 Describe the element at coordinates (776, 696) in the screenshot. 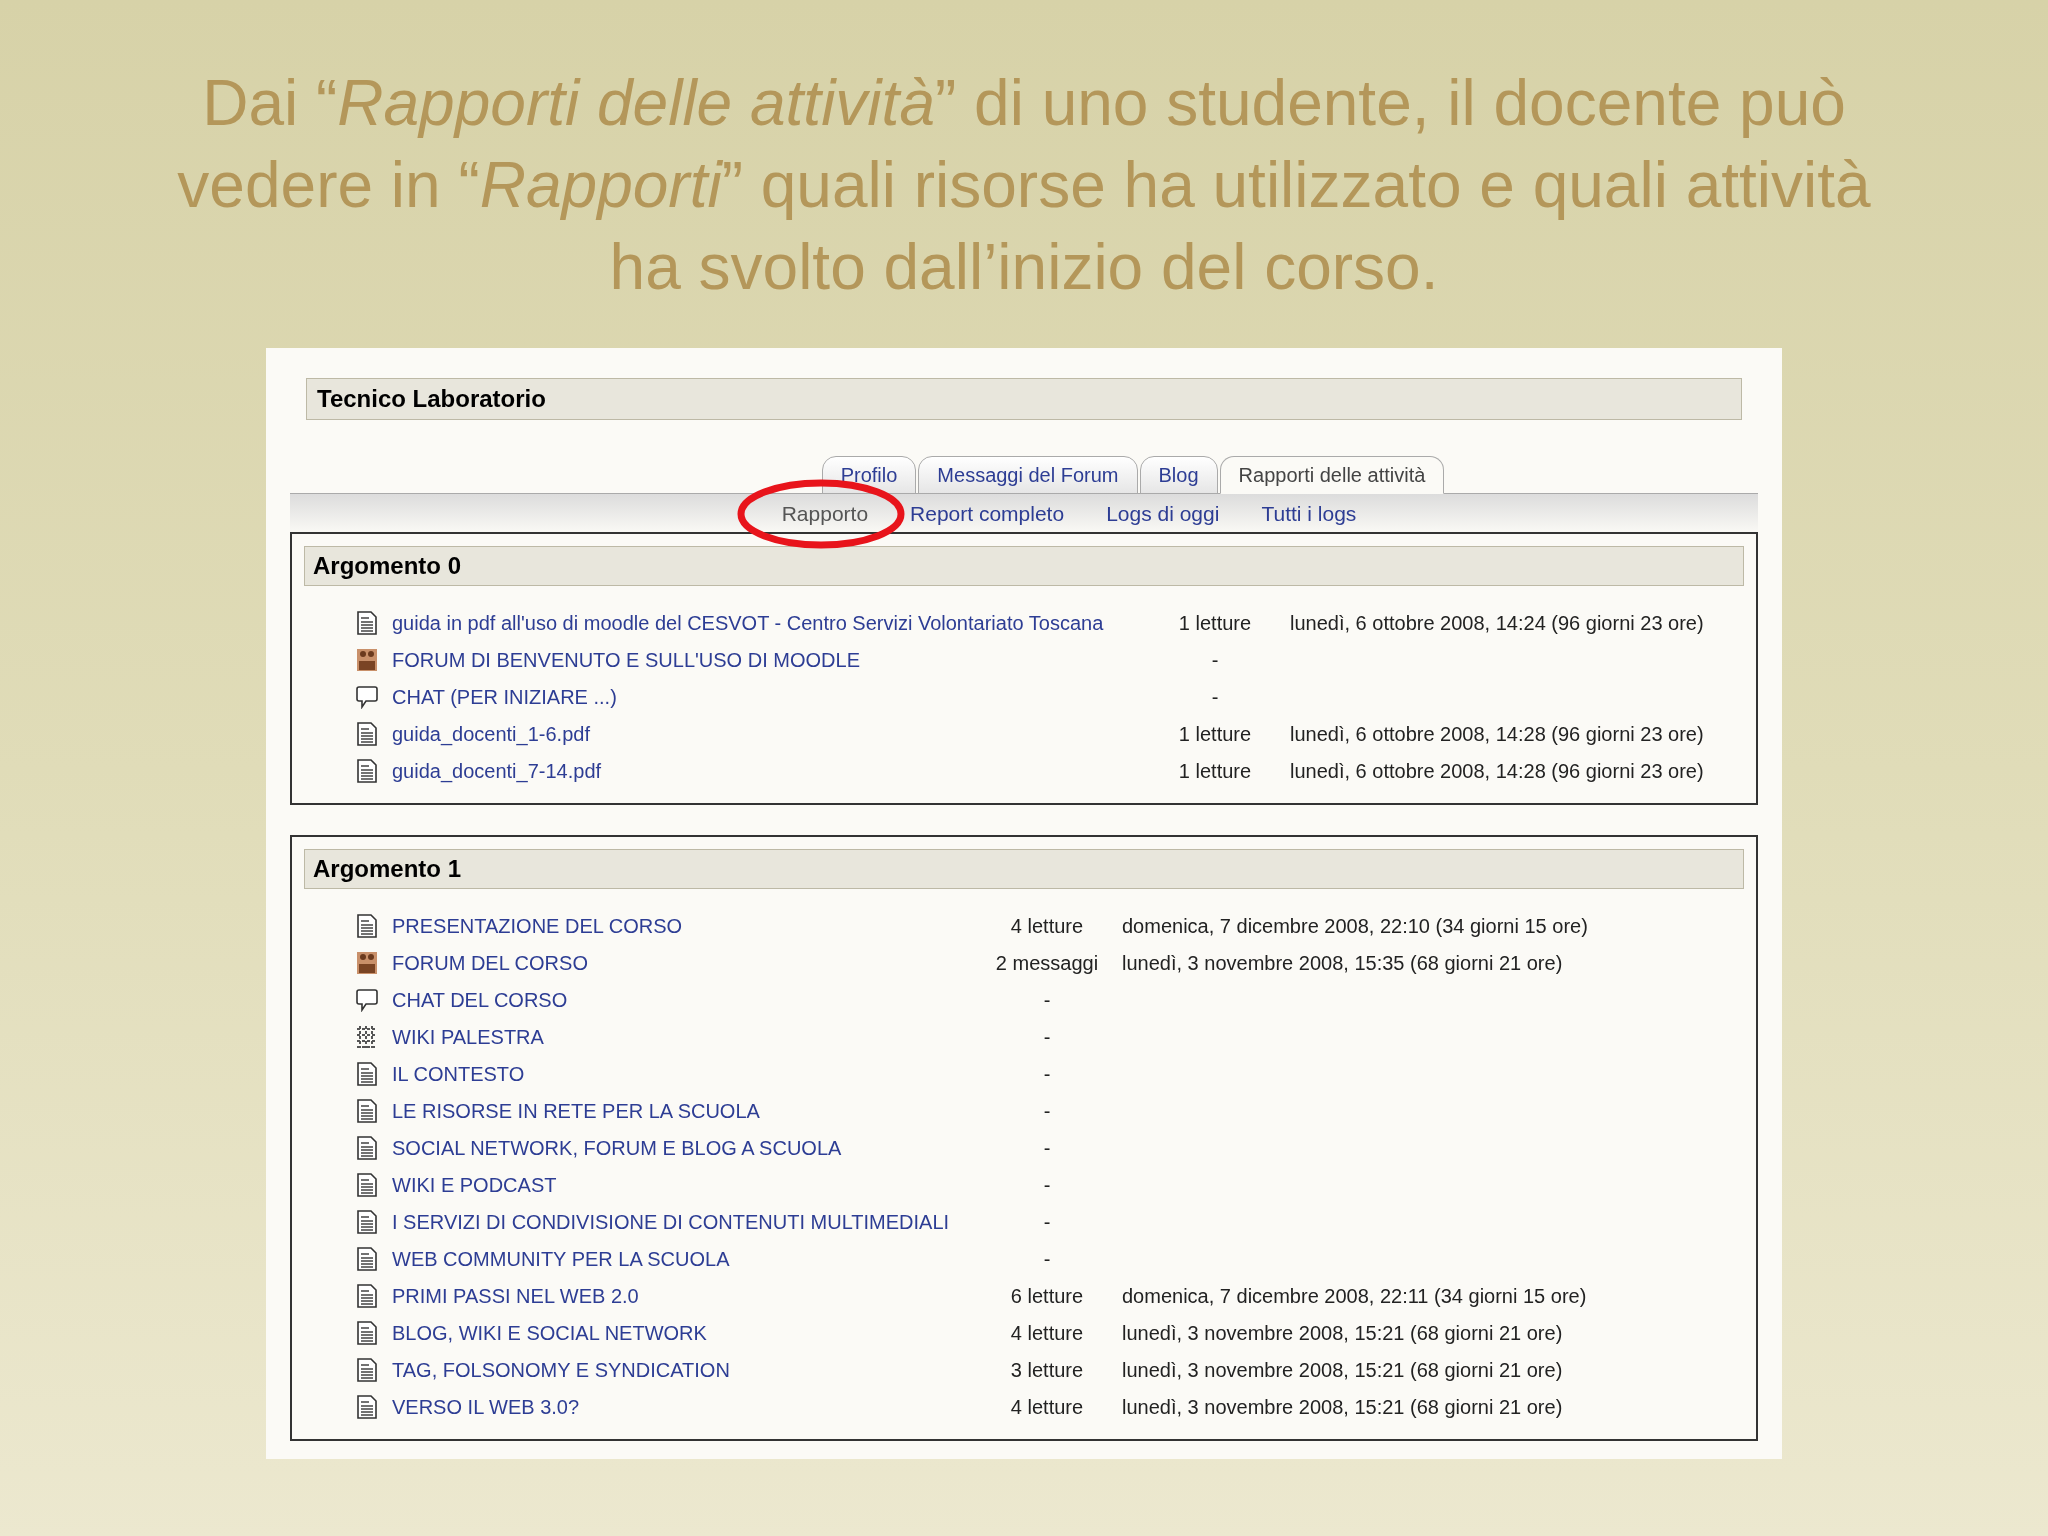

I see `activity-link: CHAT (PER INIZIARE ...)` at that location.